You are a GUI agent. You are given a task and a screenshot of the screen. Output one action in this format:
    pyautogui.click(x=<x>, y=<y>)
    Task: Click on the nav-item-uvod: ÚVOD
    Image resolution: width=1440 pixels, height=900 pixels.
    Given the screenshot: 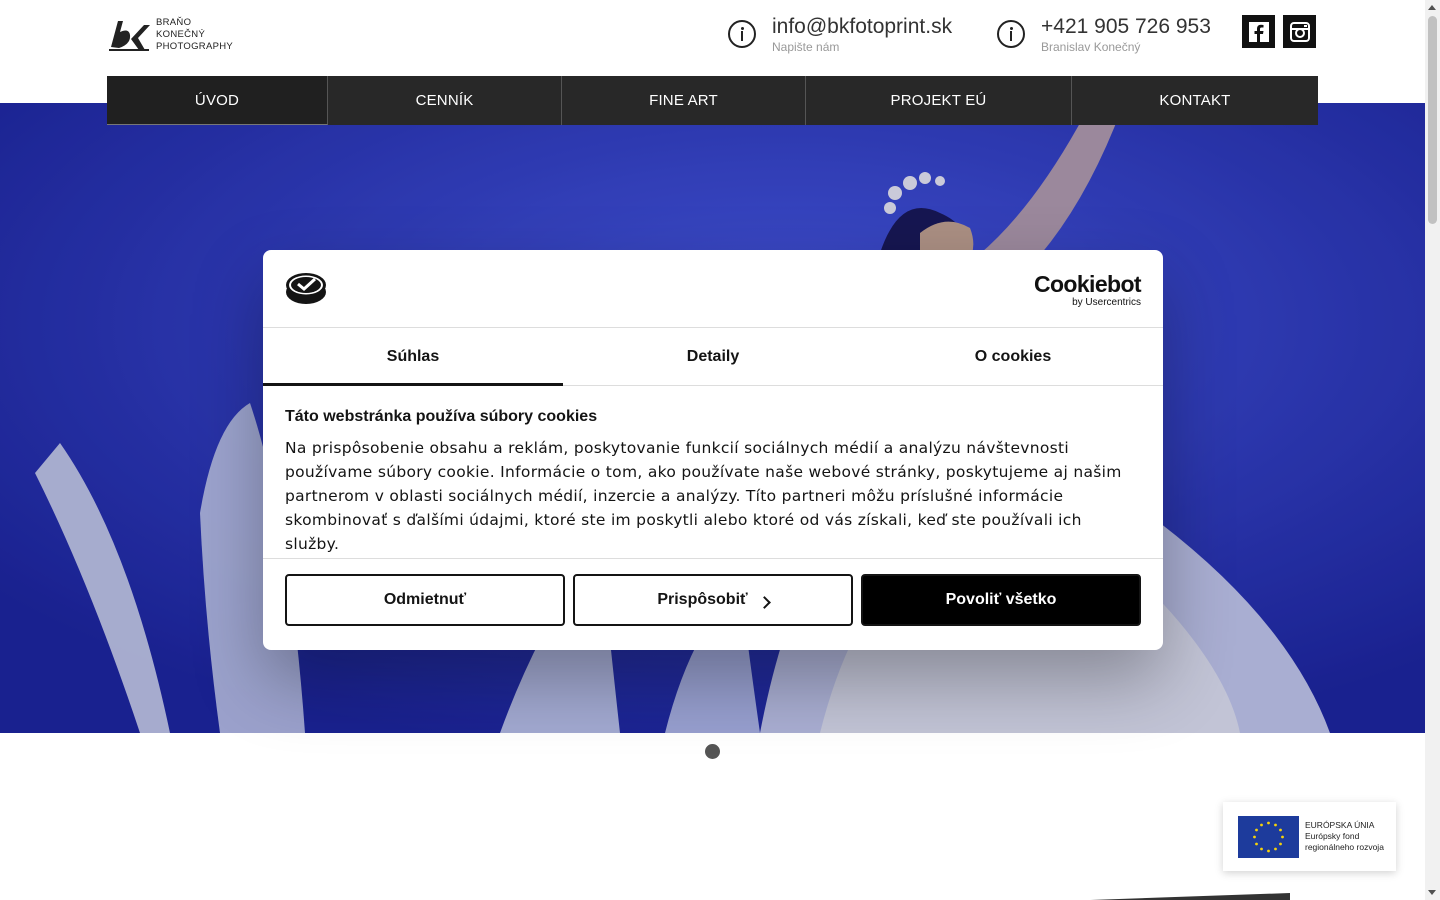 What is the action you would take?
    pyautogui.click(x=217, y=100)
    